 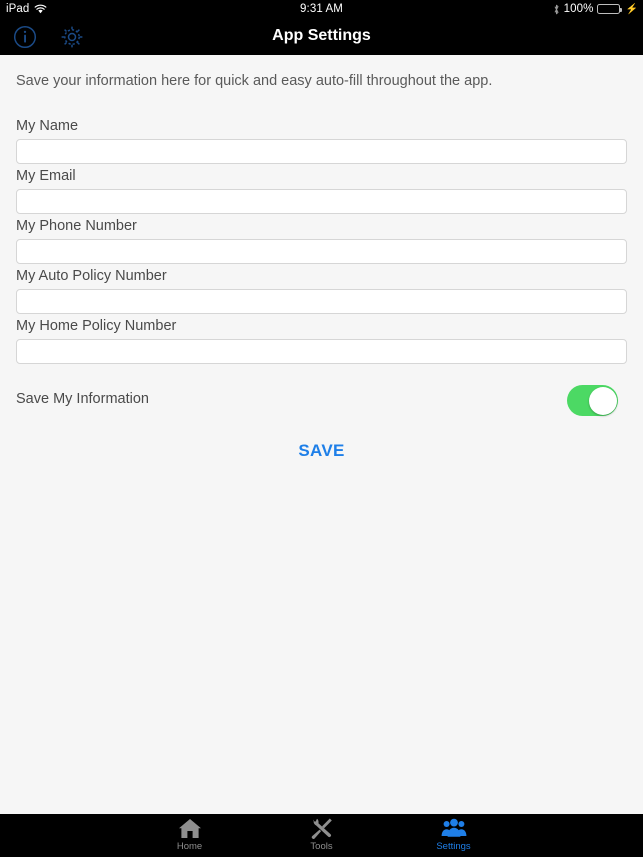 I want to click on tab-tools: Tools, so click(x=322, y=834).